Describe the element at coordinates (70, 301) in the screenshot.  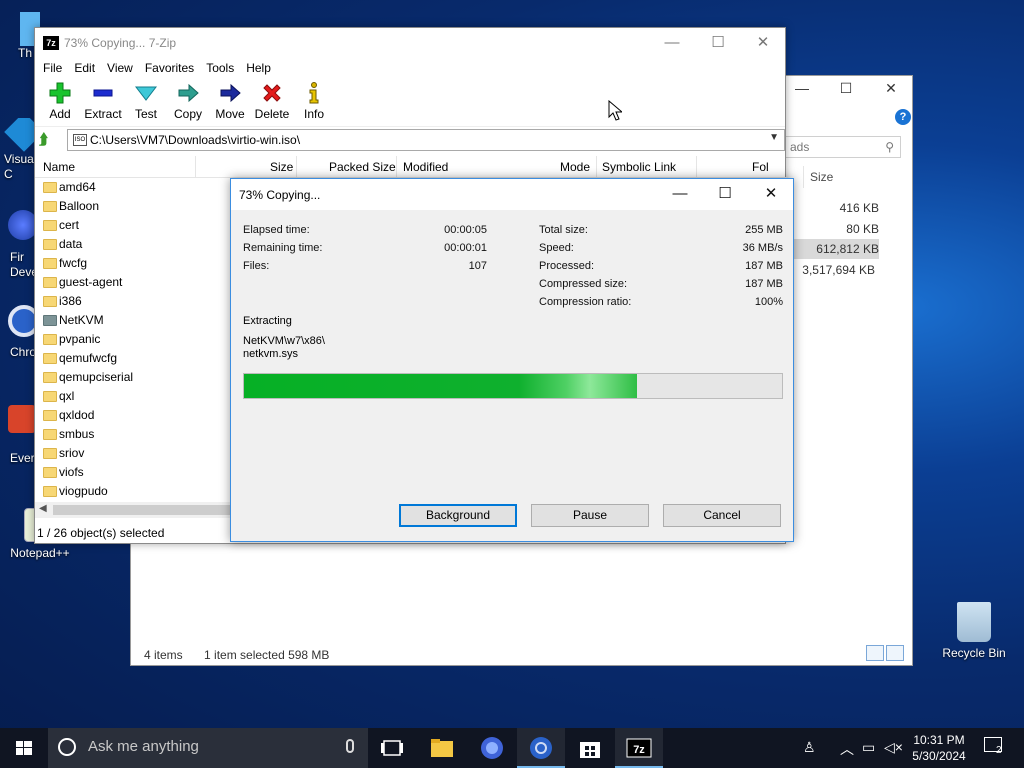
I see `list-item-label: i386` at that location.